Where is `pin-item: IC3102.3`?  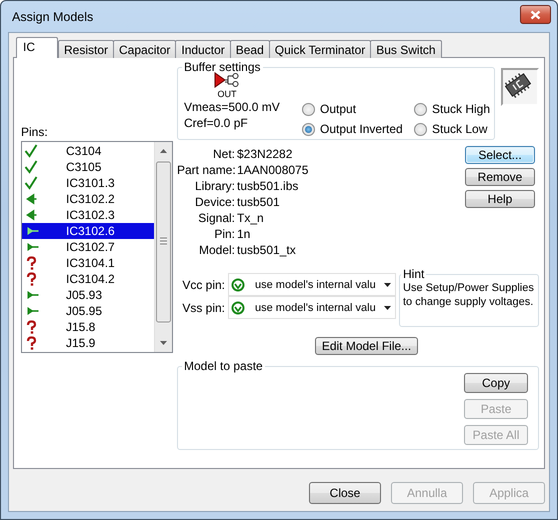 pin-item: IC3102.3 is located at coordinates (88, 215).